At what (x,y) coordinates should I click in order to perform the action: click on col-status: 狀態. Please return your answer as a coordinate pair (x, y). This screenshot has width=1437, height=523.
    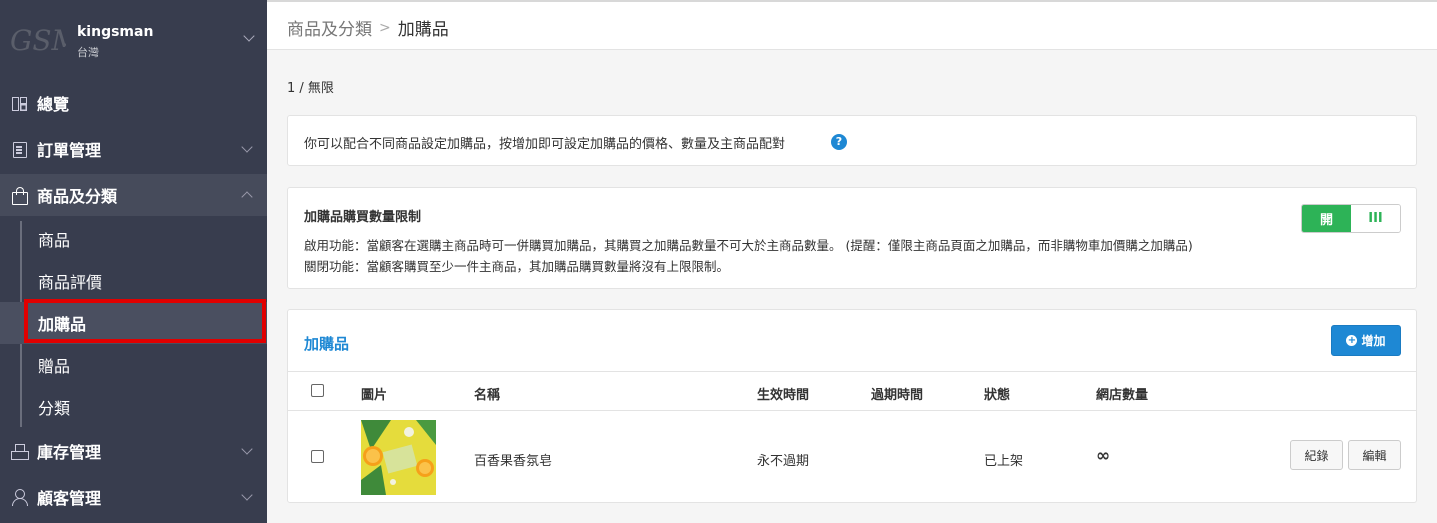
    Looking at the image, I should click on (997, 395).